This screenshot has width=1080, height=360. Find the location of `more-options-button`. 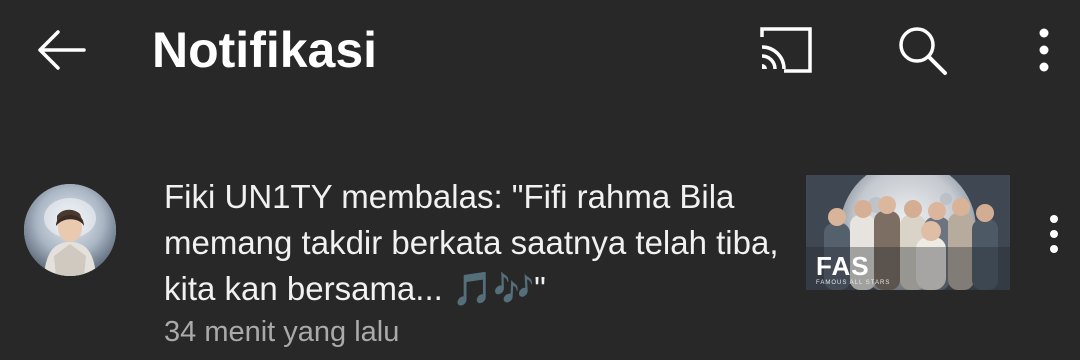

more-options-button is located at coordinates (1044, 50).